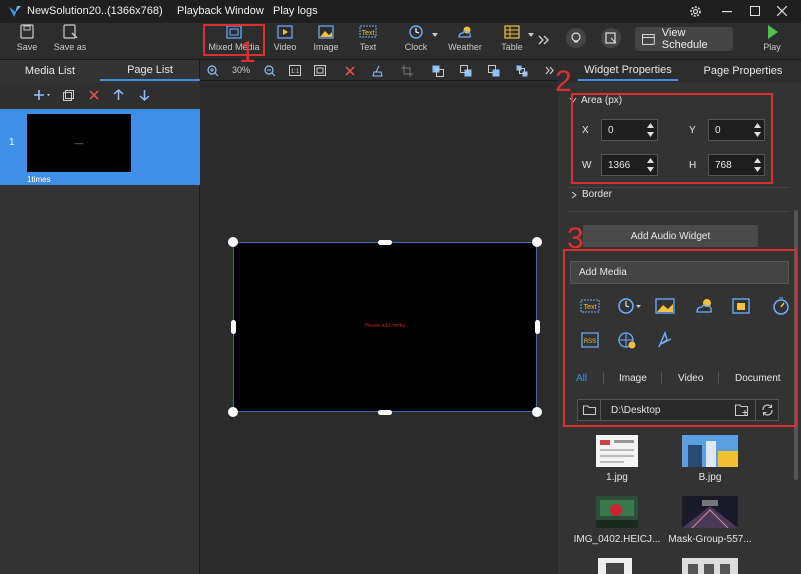  I want to click on tab-page-list: Page List, so click(150, 70).